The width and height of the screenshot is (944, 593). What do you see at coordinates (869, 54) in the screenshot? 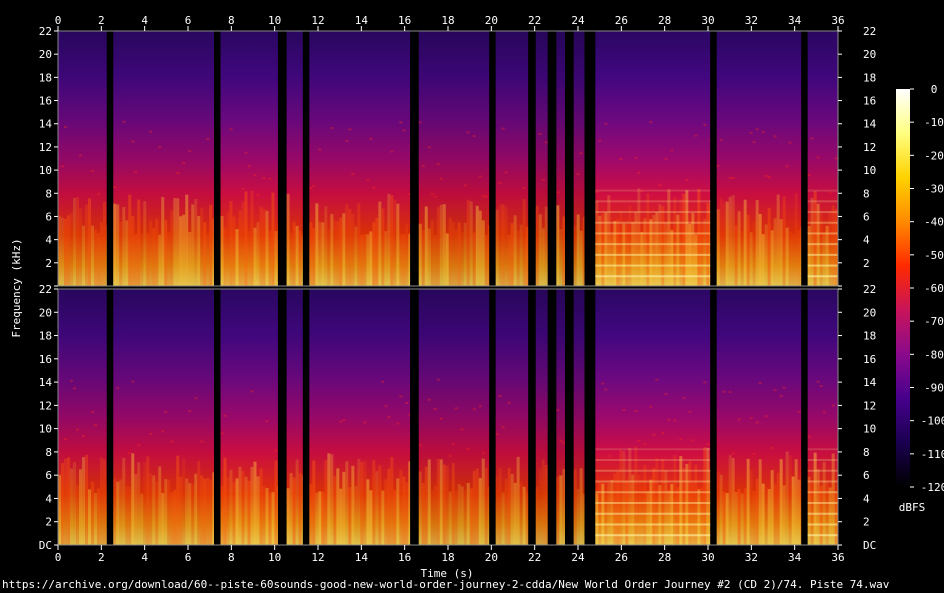
I see `y-tick-label-right: 20` at bounding box center [869, 54].